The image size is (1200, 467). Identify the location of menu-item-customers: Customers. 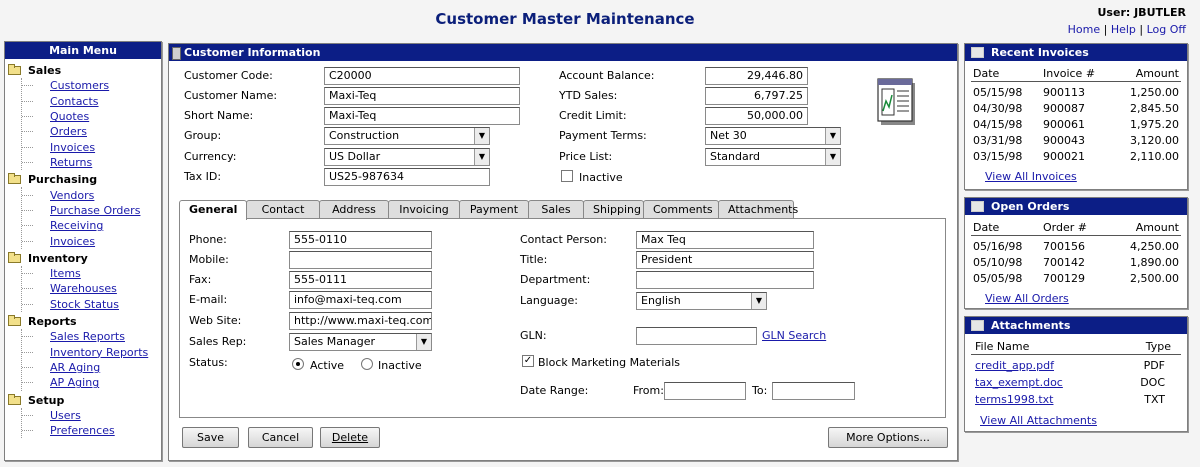
(79, 85).